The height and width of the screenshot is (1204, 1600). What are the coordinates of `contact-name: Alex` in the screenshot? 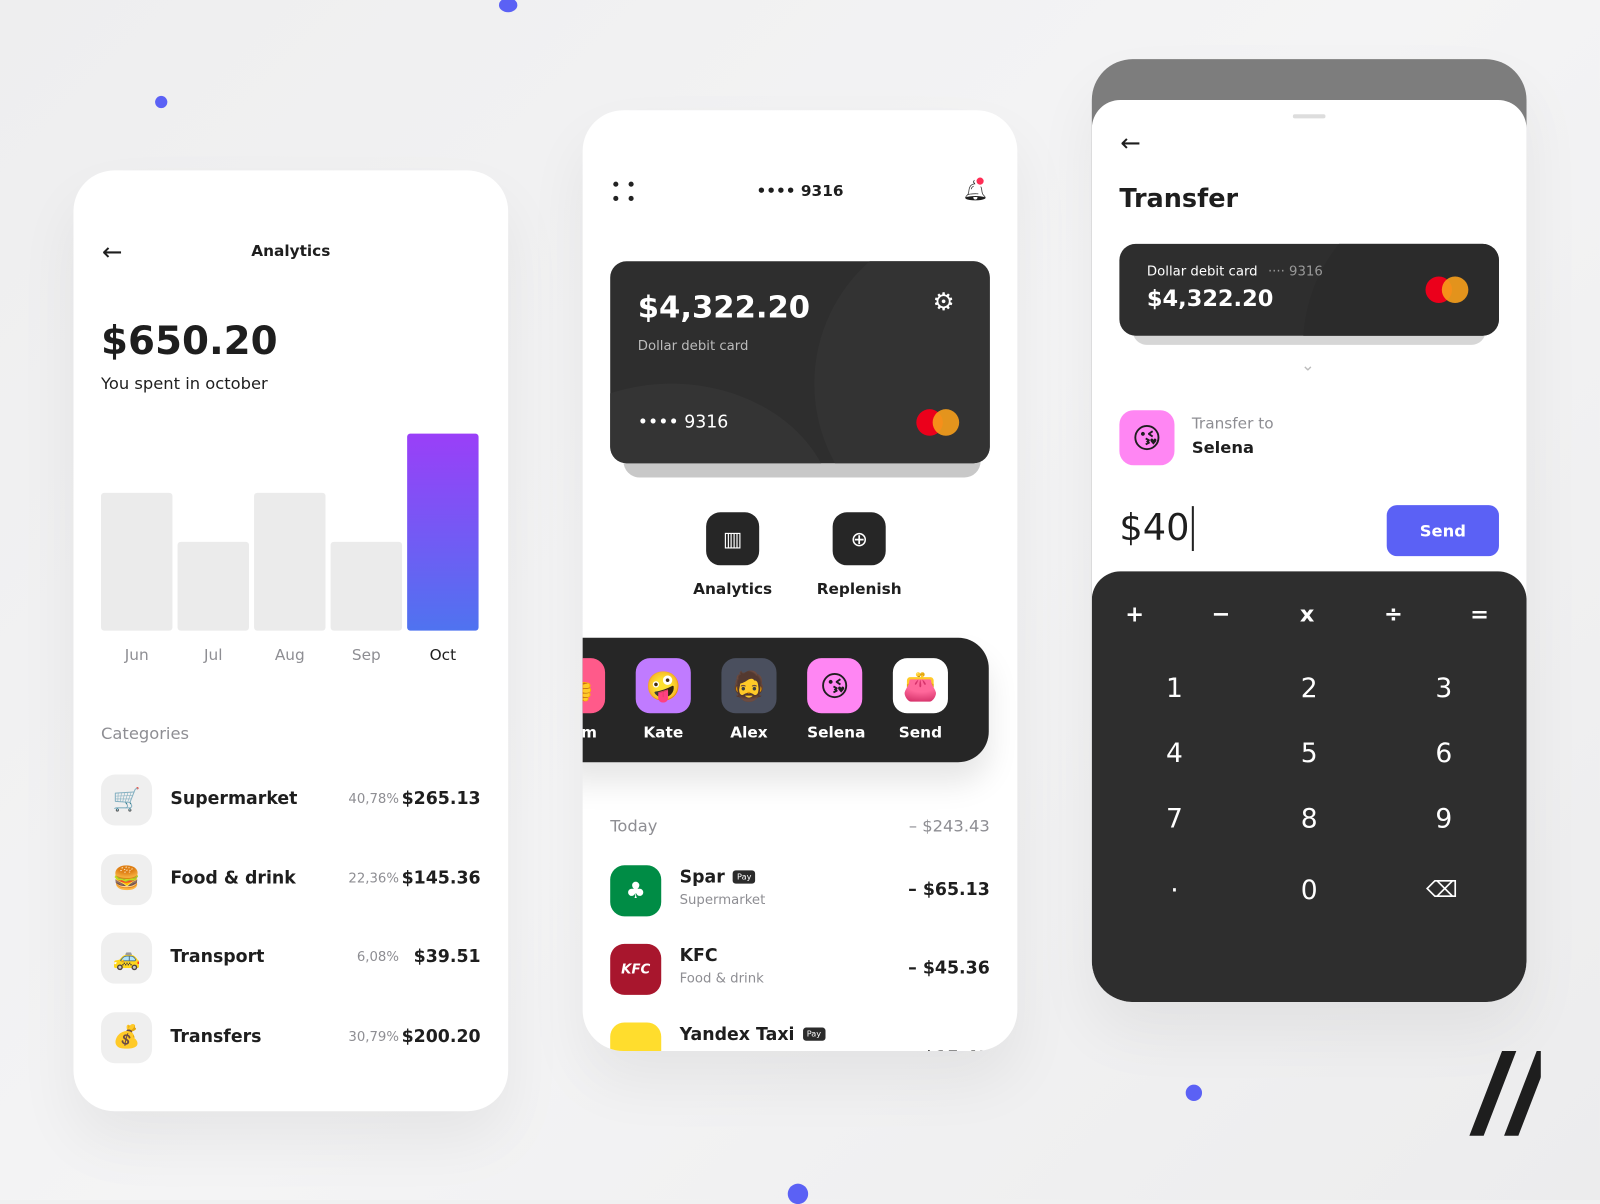 It's located at (749, 732).